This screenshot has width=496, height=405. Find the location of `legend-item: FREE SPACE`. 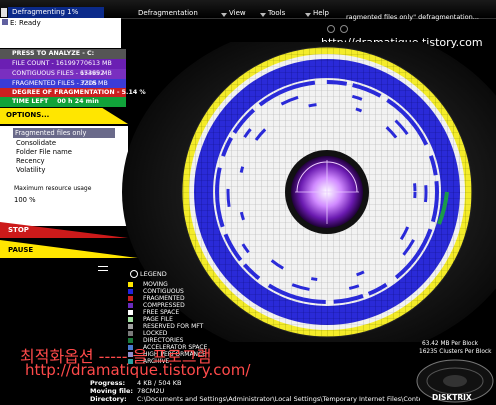

legend-item: FREE SPACE is located at coordinates (153, 312).